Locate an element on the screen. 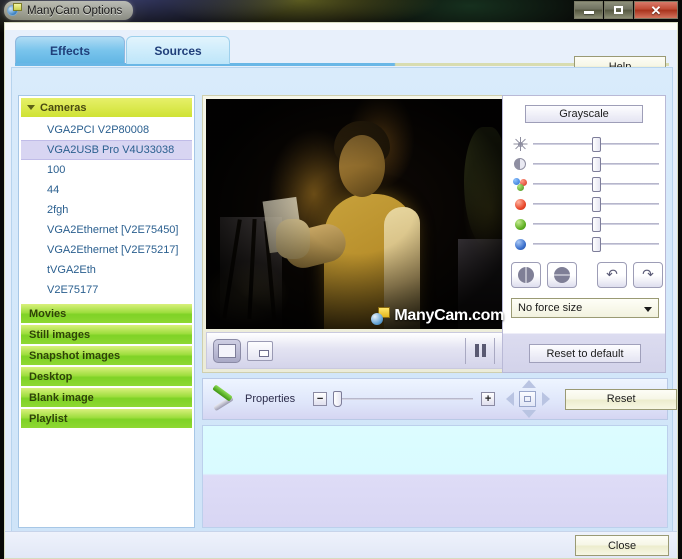 This screenshot has width=682, height=559. properties-toolbar: Properties − + Reset is located at coordinates (439, 399).